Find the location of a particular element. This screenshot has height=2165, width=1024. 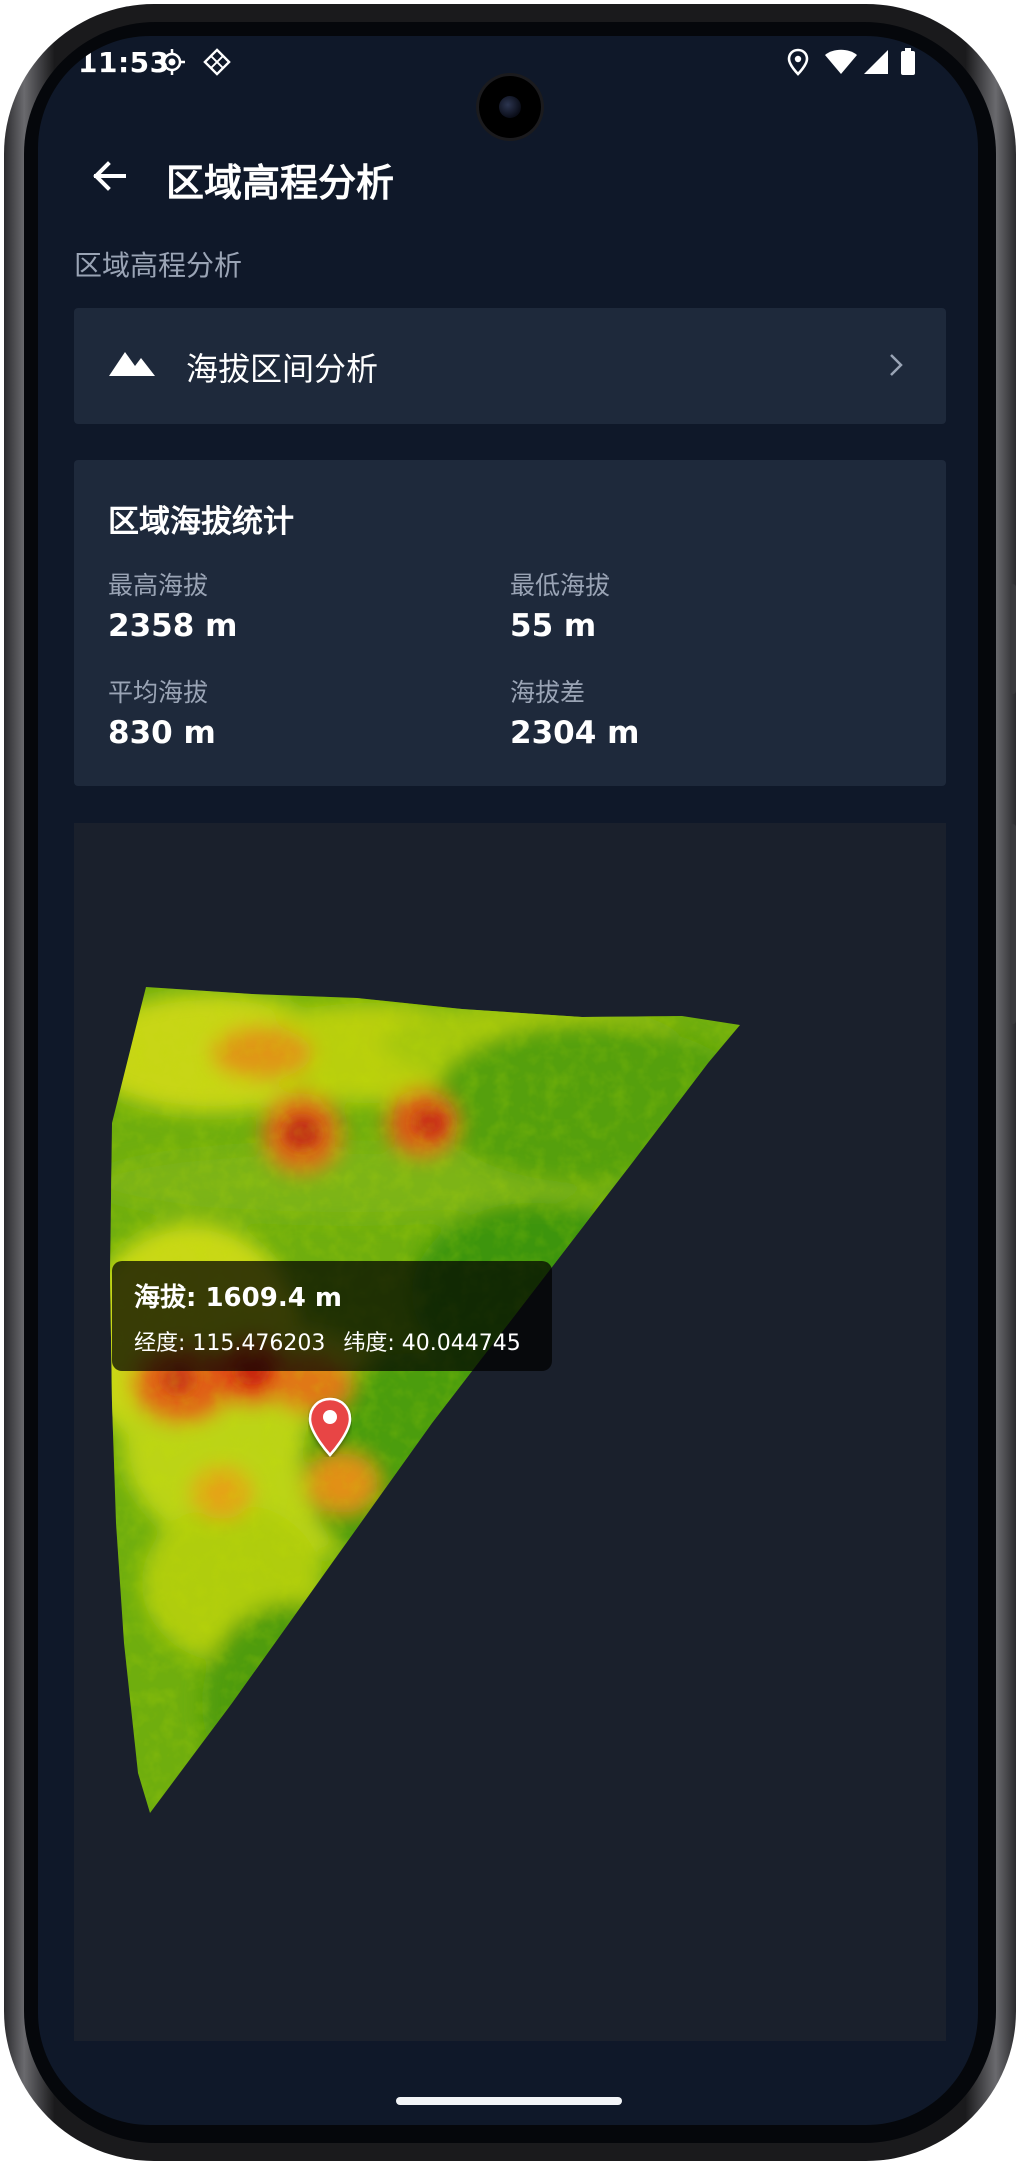

map-pin-icon is located at coordinates (330, 1427).